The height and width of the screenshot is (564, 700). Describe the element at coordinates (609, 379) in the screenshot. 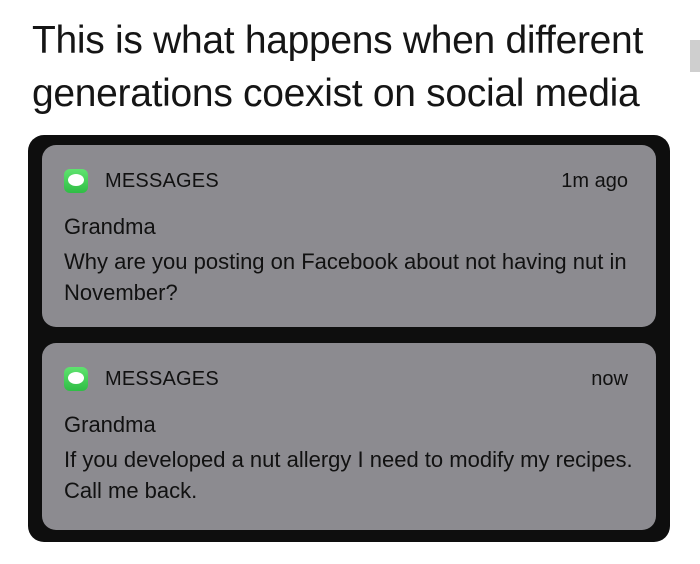

I see `notification-time: now` at that location.